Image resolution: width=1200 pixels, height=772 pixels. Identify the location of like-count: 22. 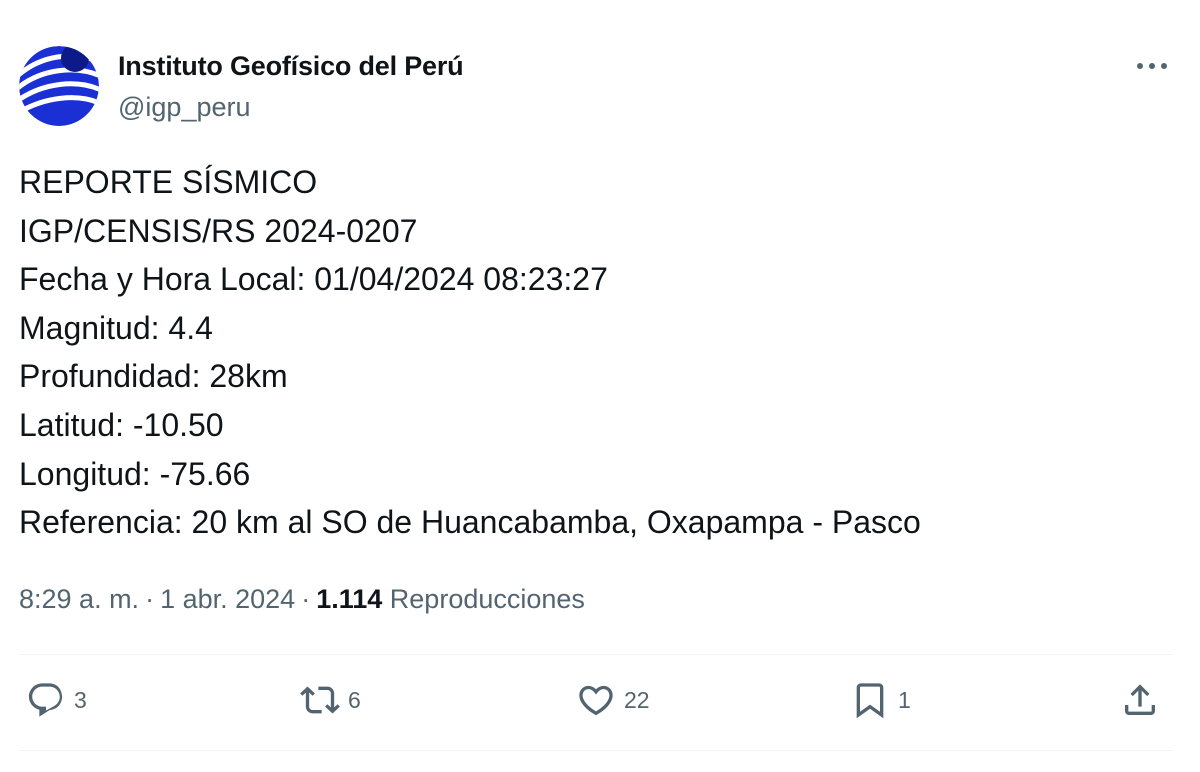
(637, 699).